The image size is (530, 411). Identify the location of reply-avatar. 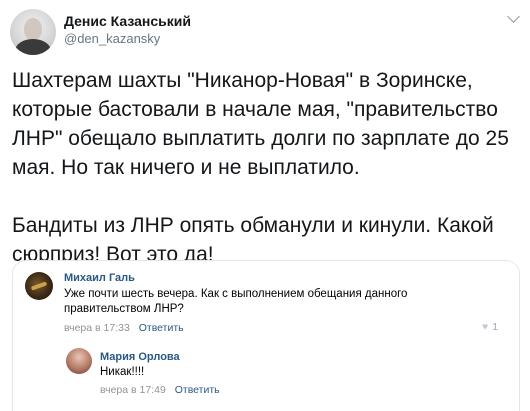
(79, 361).